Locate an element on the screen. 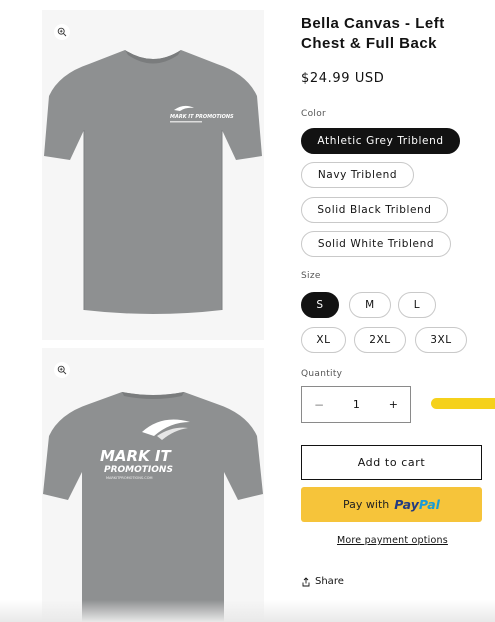  share-icon is located at coordinates (306, 581).